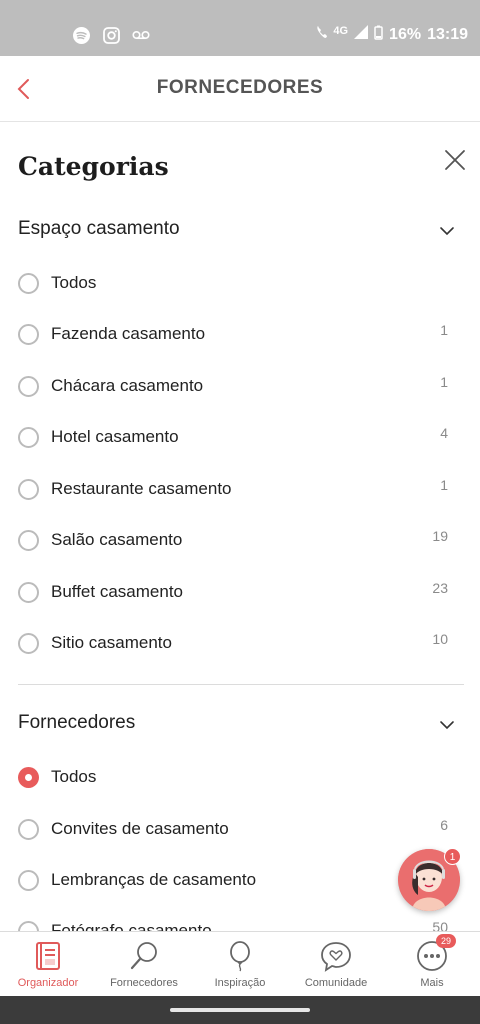 The width and height of the screenshot is (480, 1024). I want to click on option-count: 10, so click(440, 639).